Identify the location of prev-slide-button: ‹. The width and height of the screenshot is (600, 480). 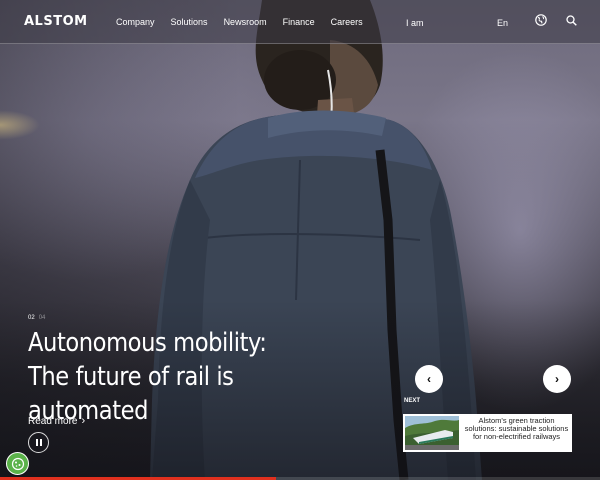
(429, 379).